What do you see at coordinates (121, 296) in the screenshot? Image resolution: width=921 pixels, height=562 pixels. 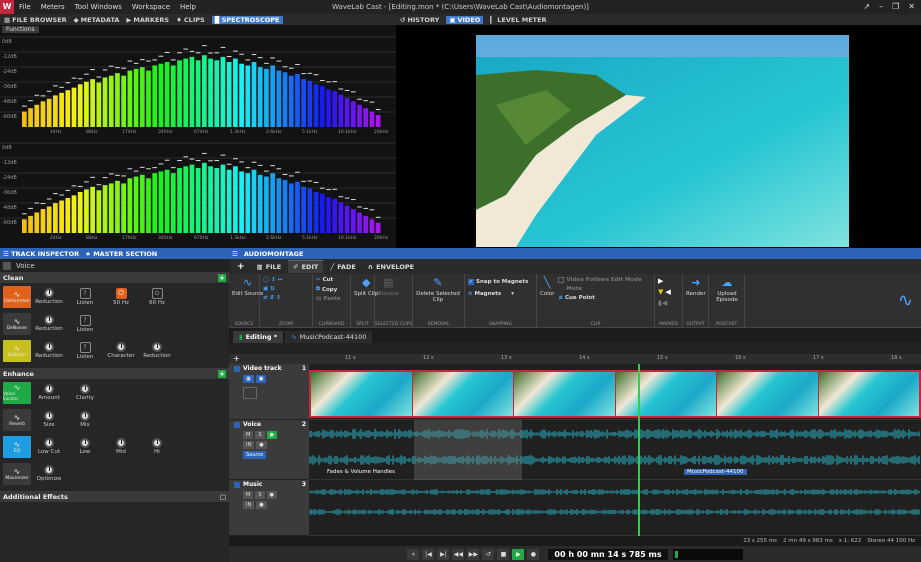 I see `plugin-control: ⏻ 50 Hz` at bounding box center [121, 296].